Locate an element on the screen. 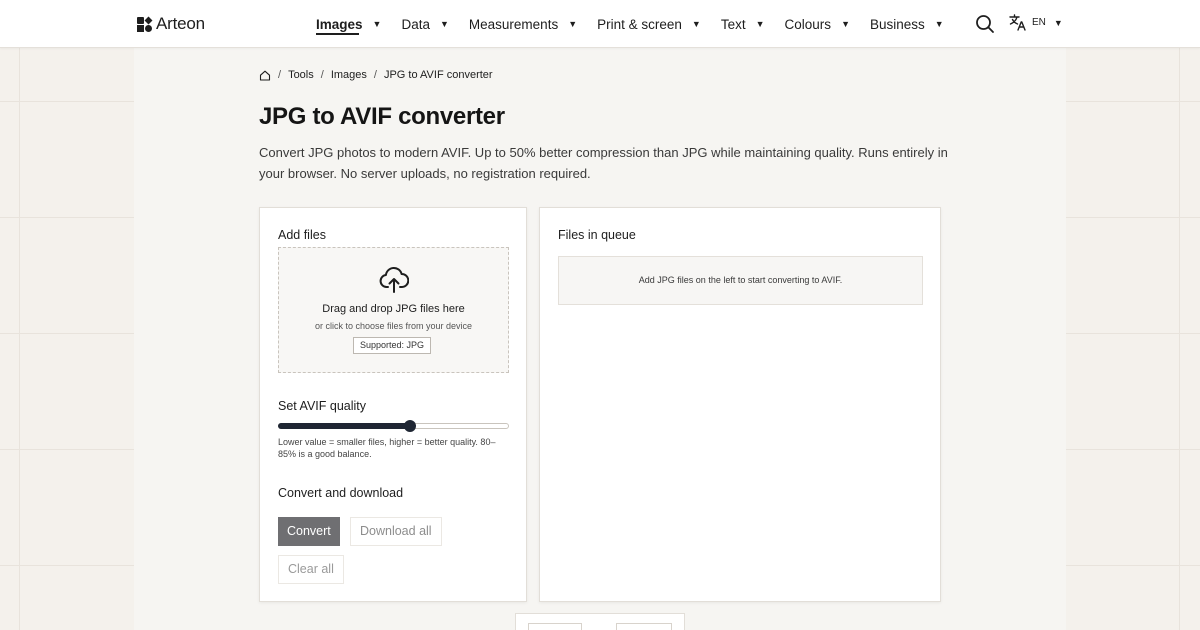  nav-item-measurements: Measurements ▼ is located at coordinates (523, 24).